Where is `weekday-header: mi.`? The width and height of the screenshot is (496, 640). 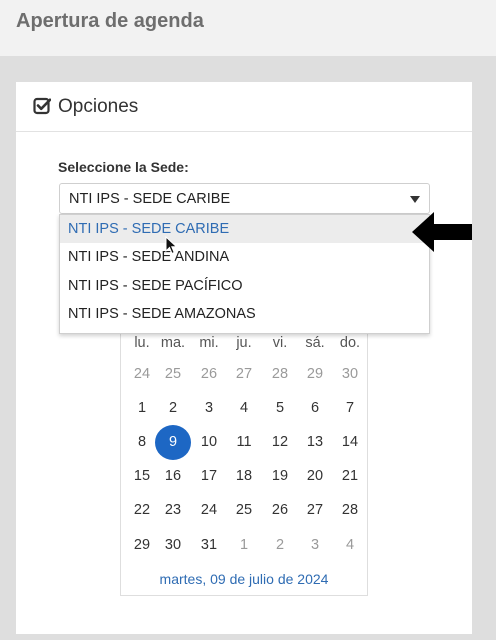
weekday-header: mi. is located at coordinates (209, 343).